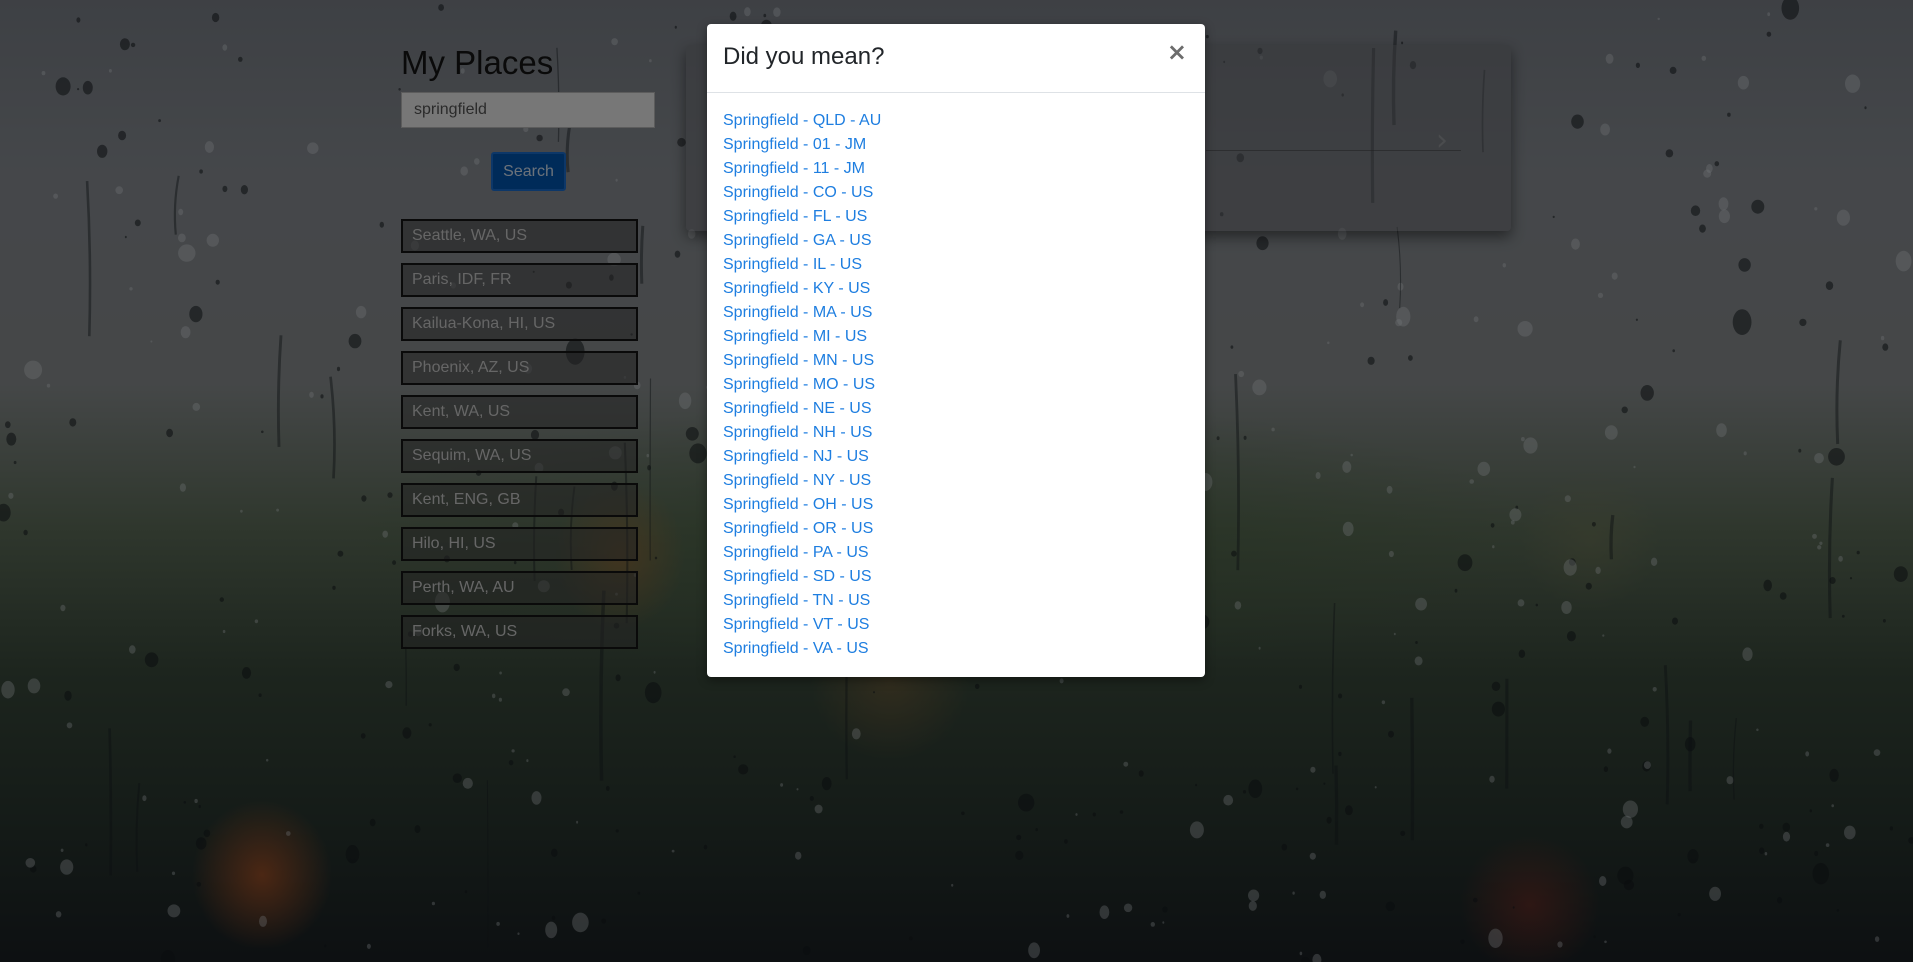  Describe the element at coordinates (802, 505) in the screenshot. I see `suggestion-link: Springfield - OH - US` at that location.